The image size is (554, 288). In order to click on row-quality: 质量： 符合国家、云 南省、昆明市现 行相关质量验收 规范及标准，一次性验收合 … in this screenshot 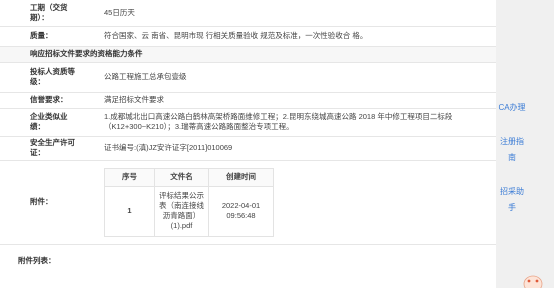, I will do `click(248, 36)`.